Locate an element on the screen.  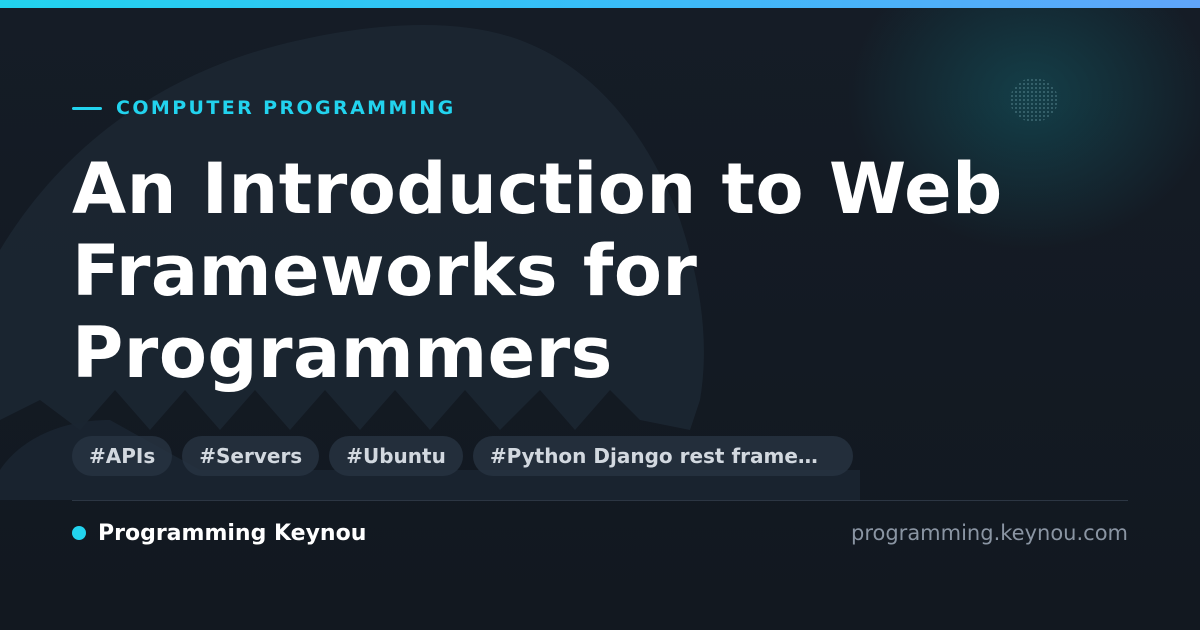
site-url: programming.keynou.com is located at coordinates (989, 533).